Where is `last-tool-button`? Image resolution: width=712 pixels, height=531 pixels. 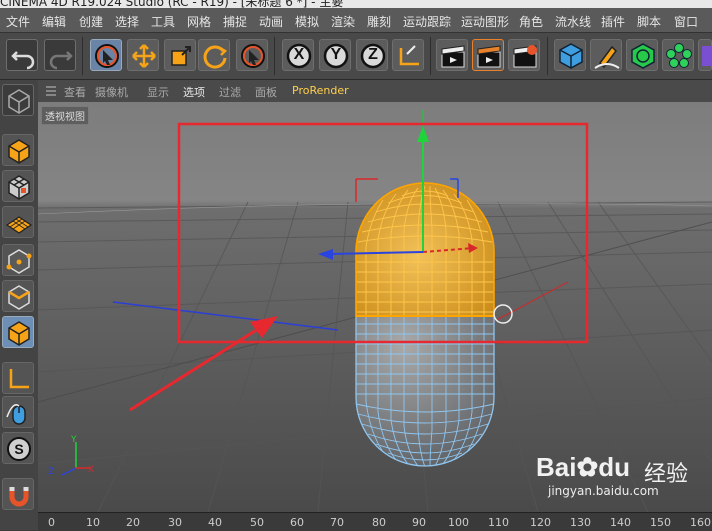 last-tool-button is located at coordinates (252, 55).